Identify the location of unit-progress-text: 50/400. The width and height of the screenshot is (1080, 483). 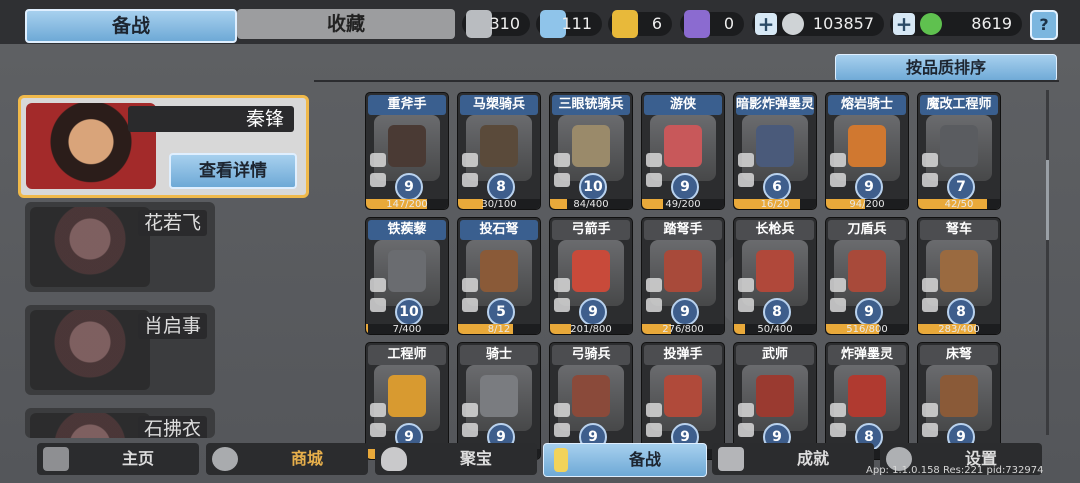
(775, 329).